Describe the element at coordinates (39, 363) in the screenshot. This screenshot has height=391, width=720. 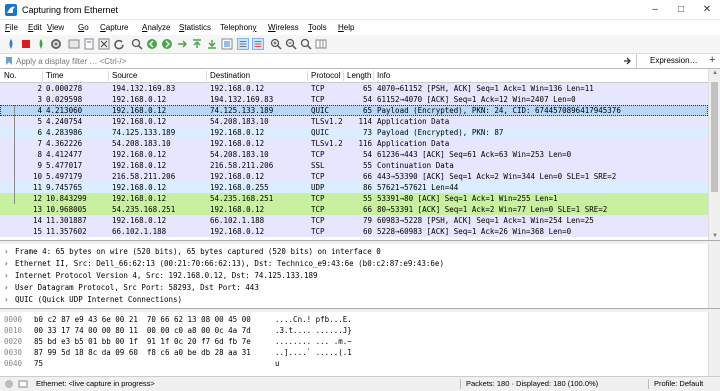
I see `bytes-hex: 75` at that location.